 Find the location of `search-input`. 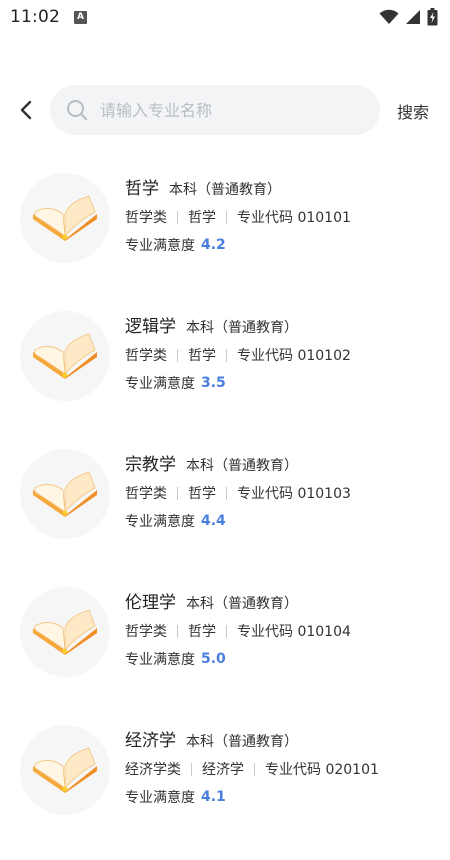

search-input is located at coordinates (225, 110).